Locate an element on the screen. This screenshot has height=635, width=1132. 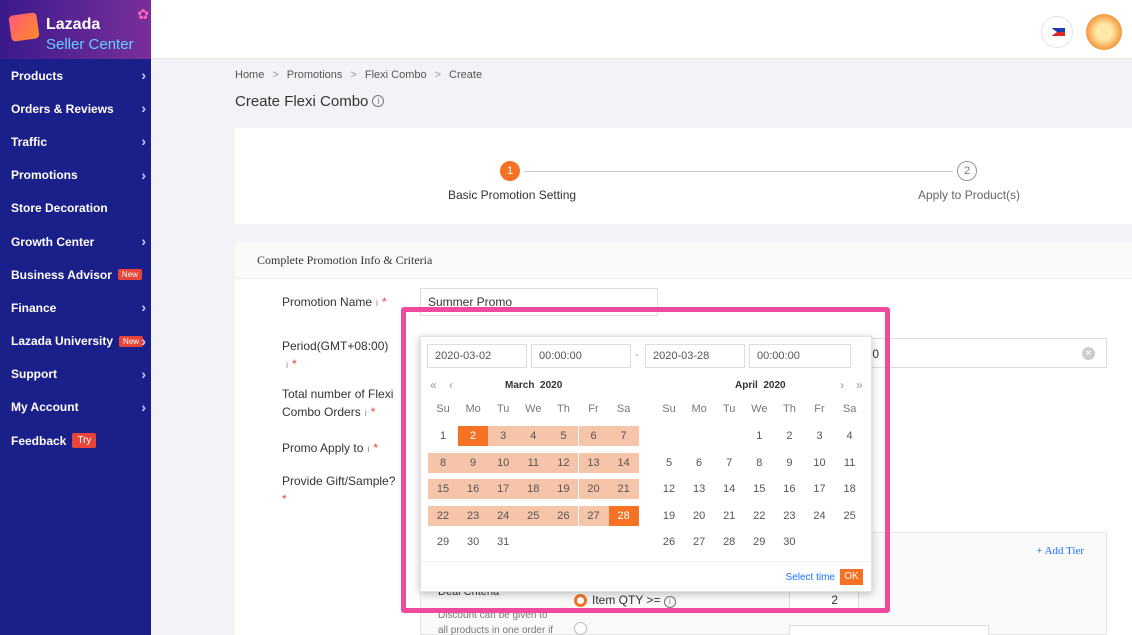
sidebar-item-business-advisor: Business Advisor New is located at coordinates (75, 274).